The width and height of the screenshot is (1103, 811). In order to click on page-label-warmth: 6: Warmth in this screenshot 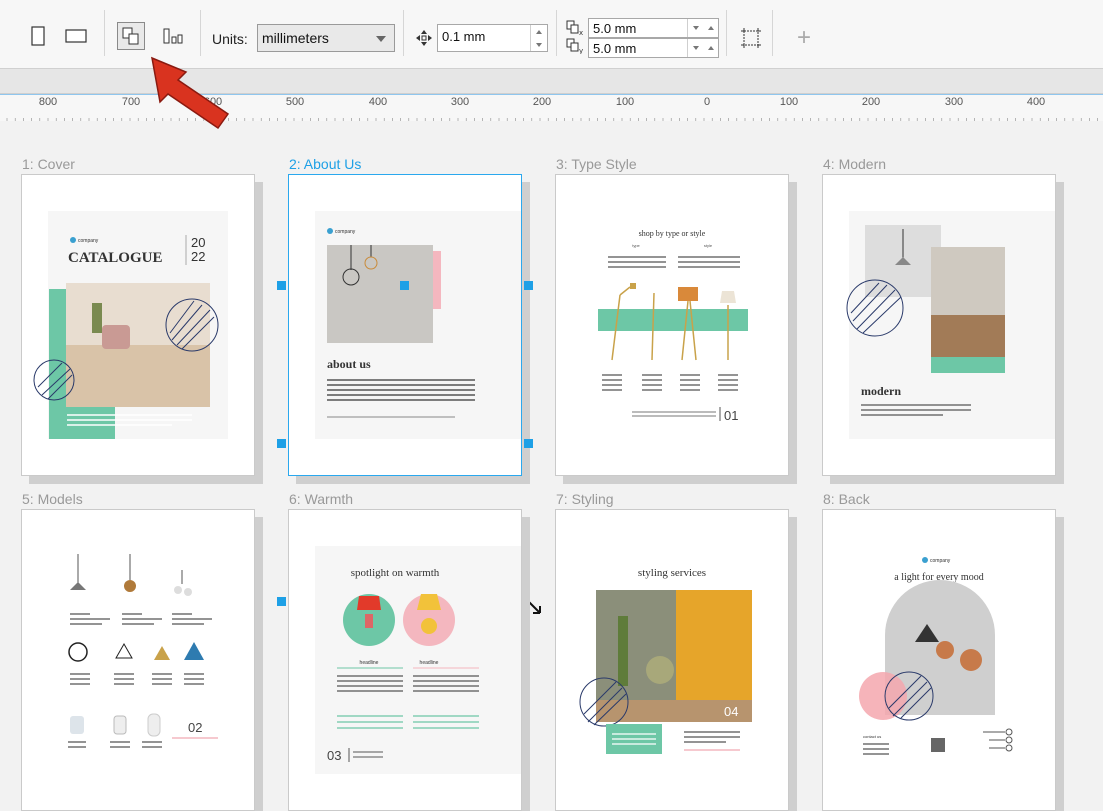, I will do `click(321, 499)`.